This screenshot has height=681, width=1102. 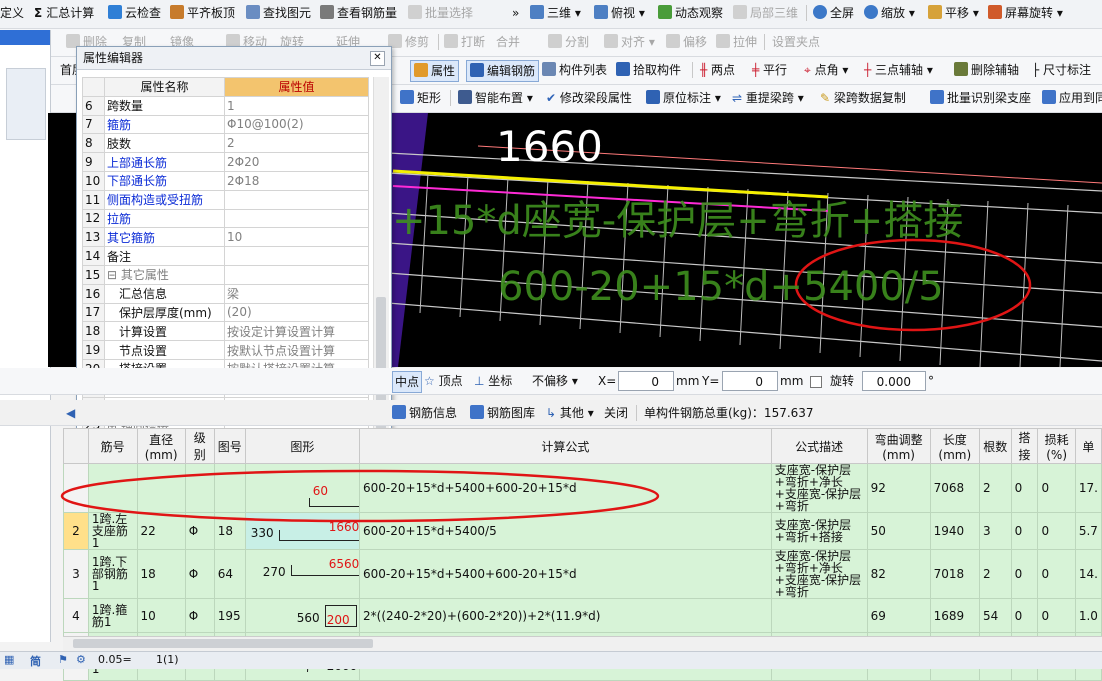 What do you see at coordinates (570, 413) in the screenshot?
I see `other-menu-button: ↳ 其他 ▾` at bounding box center [570, 413].